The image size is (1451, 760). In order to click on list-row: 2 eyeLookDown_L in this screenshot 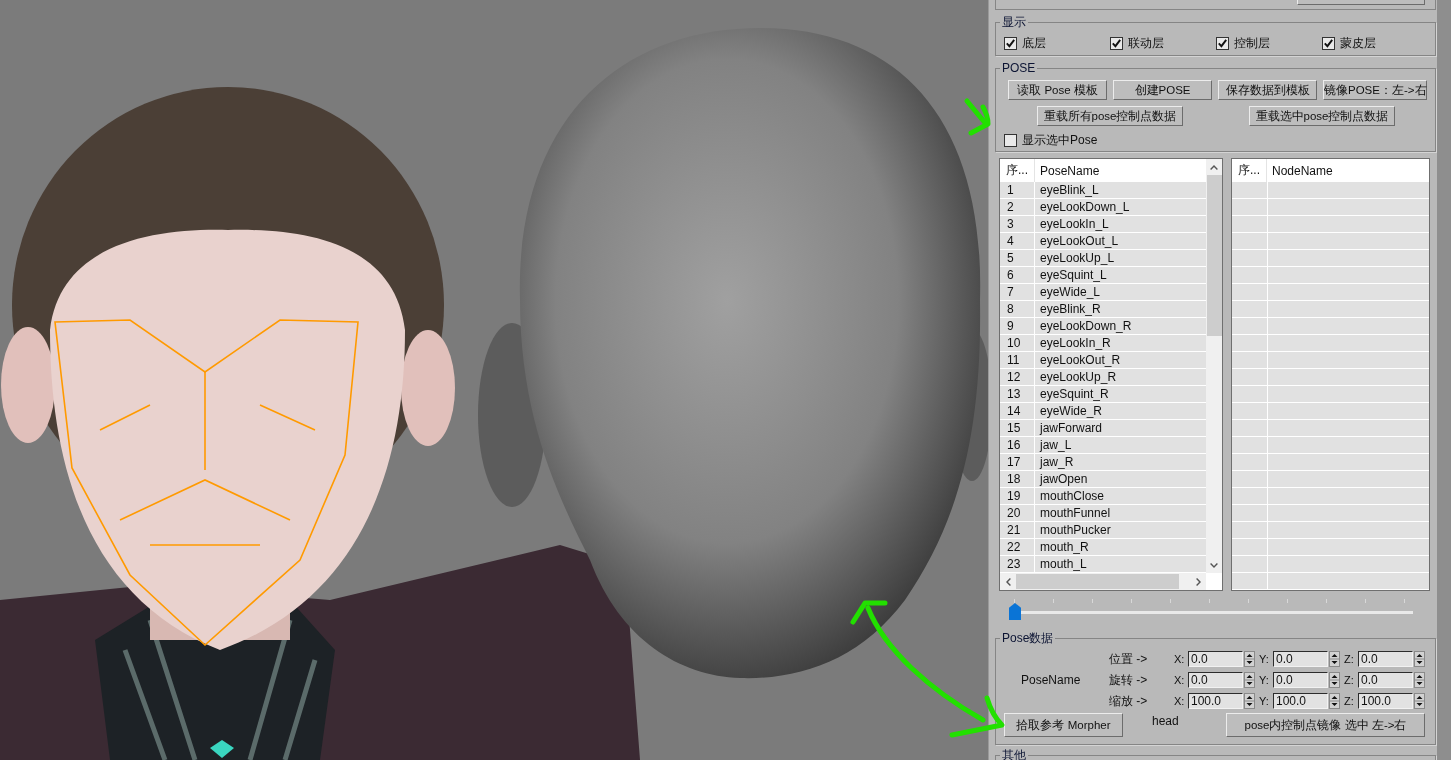, I will do `click(1103, 207)`.